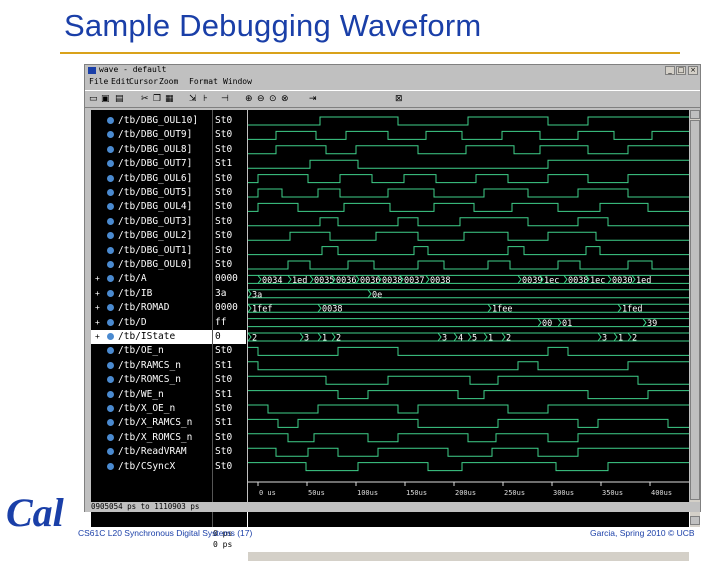 This screenshot has width=720, height=561. What do you see at coordinates (695, 114) in the screenshot?
I see `scroll-up-icon` at bounding box center [695, 114].